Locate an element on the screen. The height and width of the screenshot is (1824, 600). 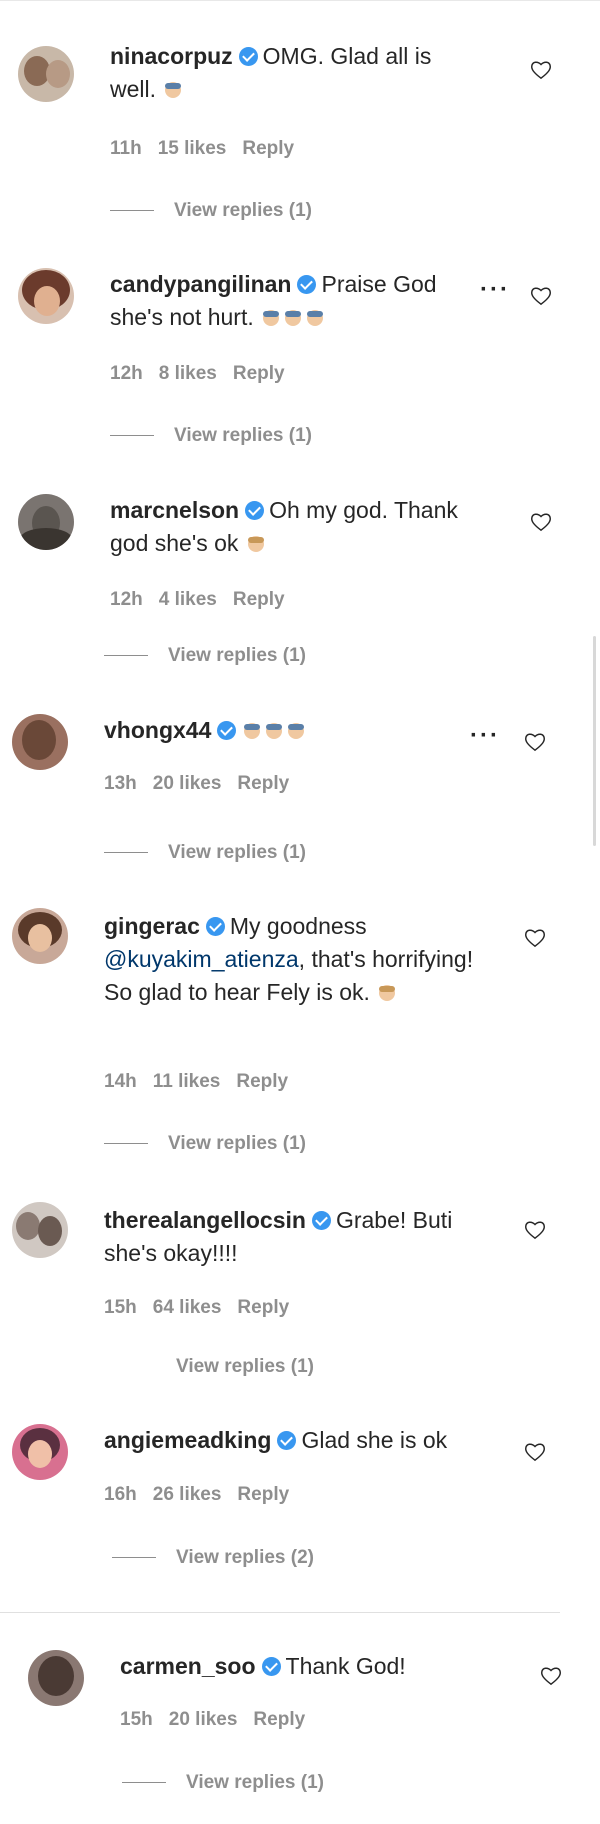
top-divider is located at coordinates (300, 0).